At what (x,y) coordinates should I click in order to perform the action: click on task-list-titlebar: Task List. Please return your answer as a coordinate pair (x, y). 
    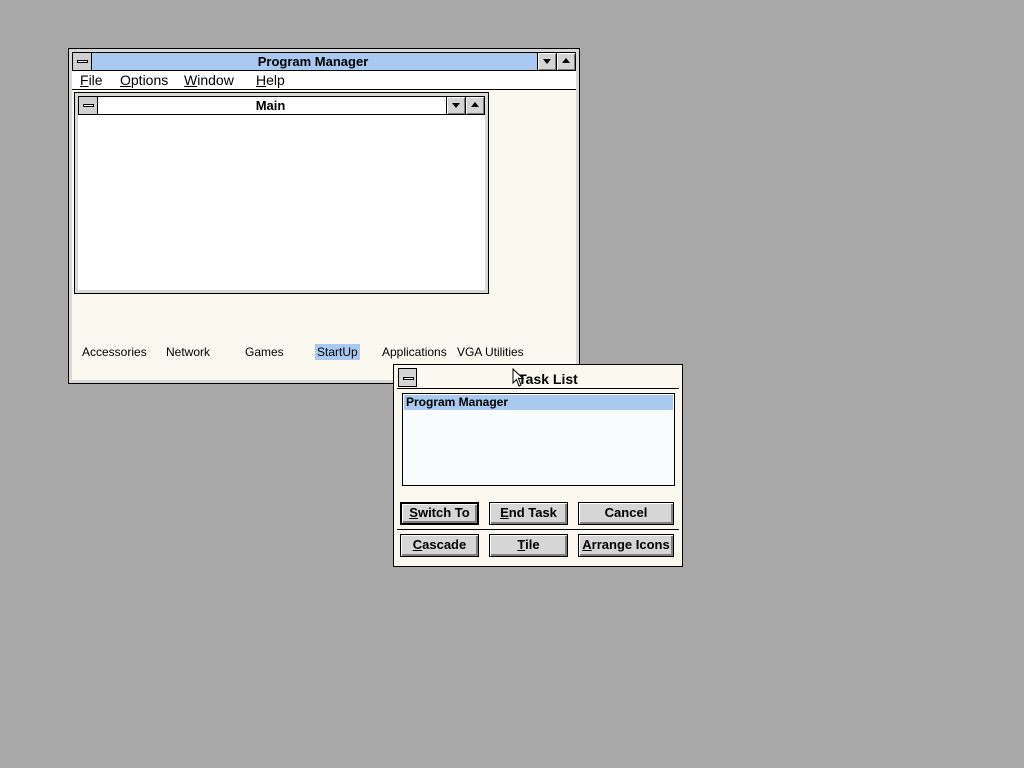
    Looking at the image, I should click on (538, 378).